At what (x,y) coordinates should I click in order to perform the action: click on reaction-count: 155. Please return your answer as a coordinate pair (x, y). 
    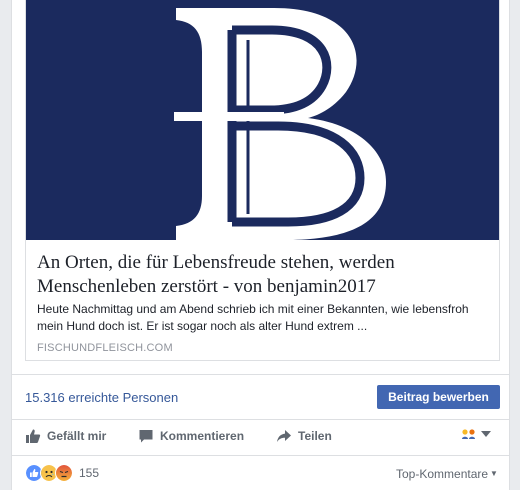
    Looking at the image, I should click on (89, 473).